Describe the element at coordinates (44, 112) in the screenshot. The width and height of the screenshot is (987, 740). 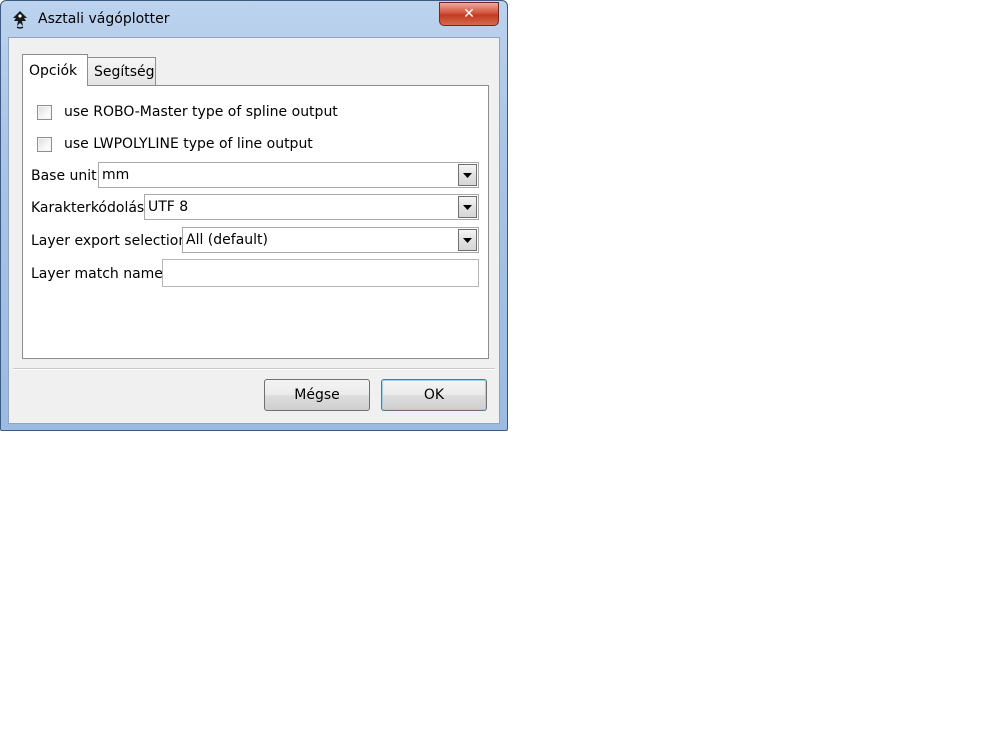
I see `robo-master-checkbox` at that location.